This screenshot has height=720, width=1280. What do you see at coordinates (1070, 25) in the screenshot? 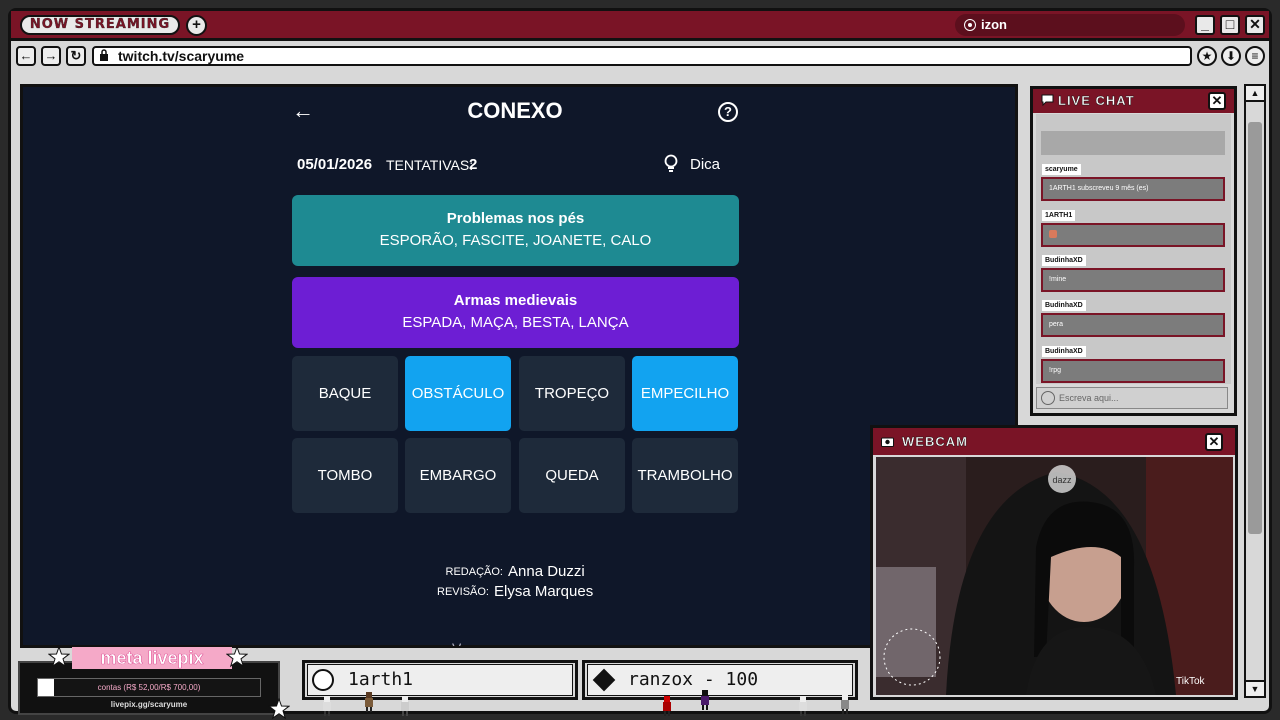
I see `tab: izon` at bounding box center [1070, 25].